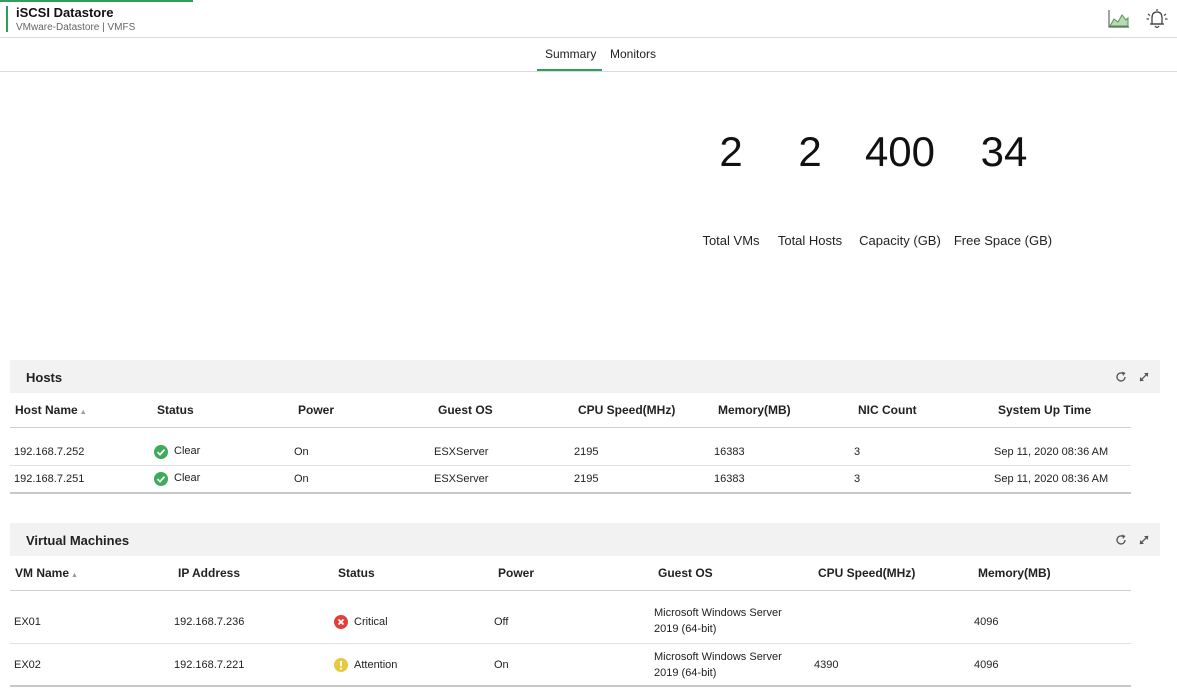 The height and width of the screenshot is (696, 1177). I want to click on warning-circle-icon, so click(341, 665).